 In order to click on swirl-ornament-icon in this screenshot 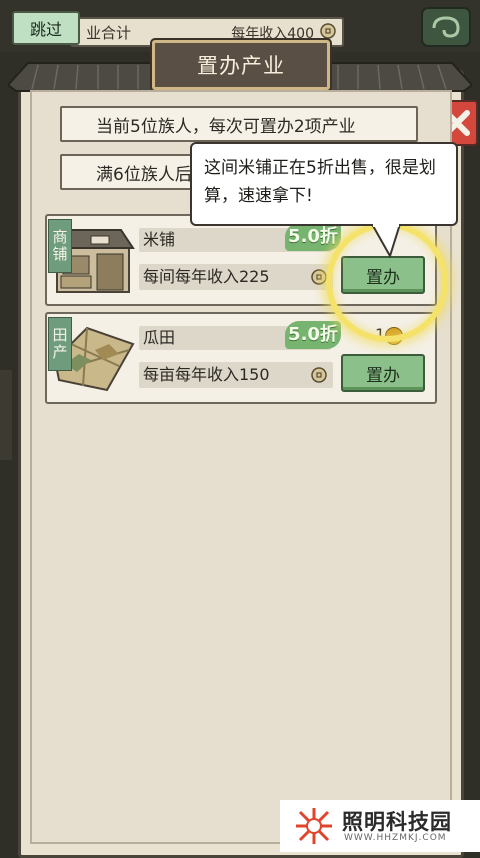, I will do `click(446, 27)`.